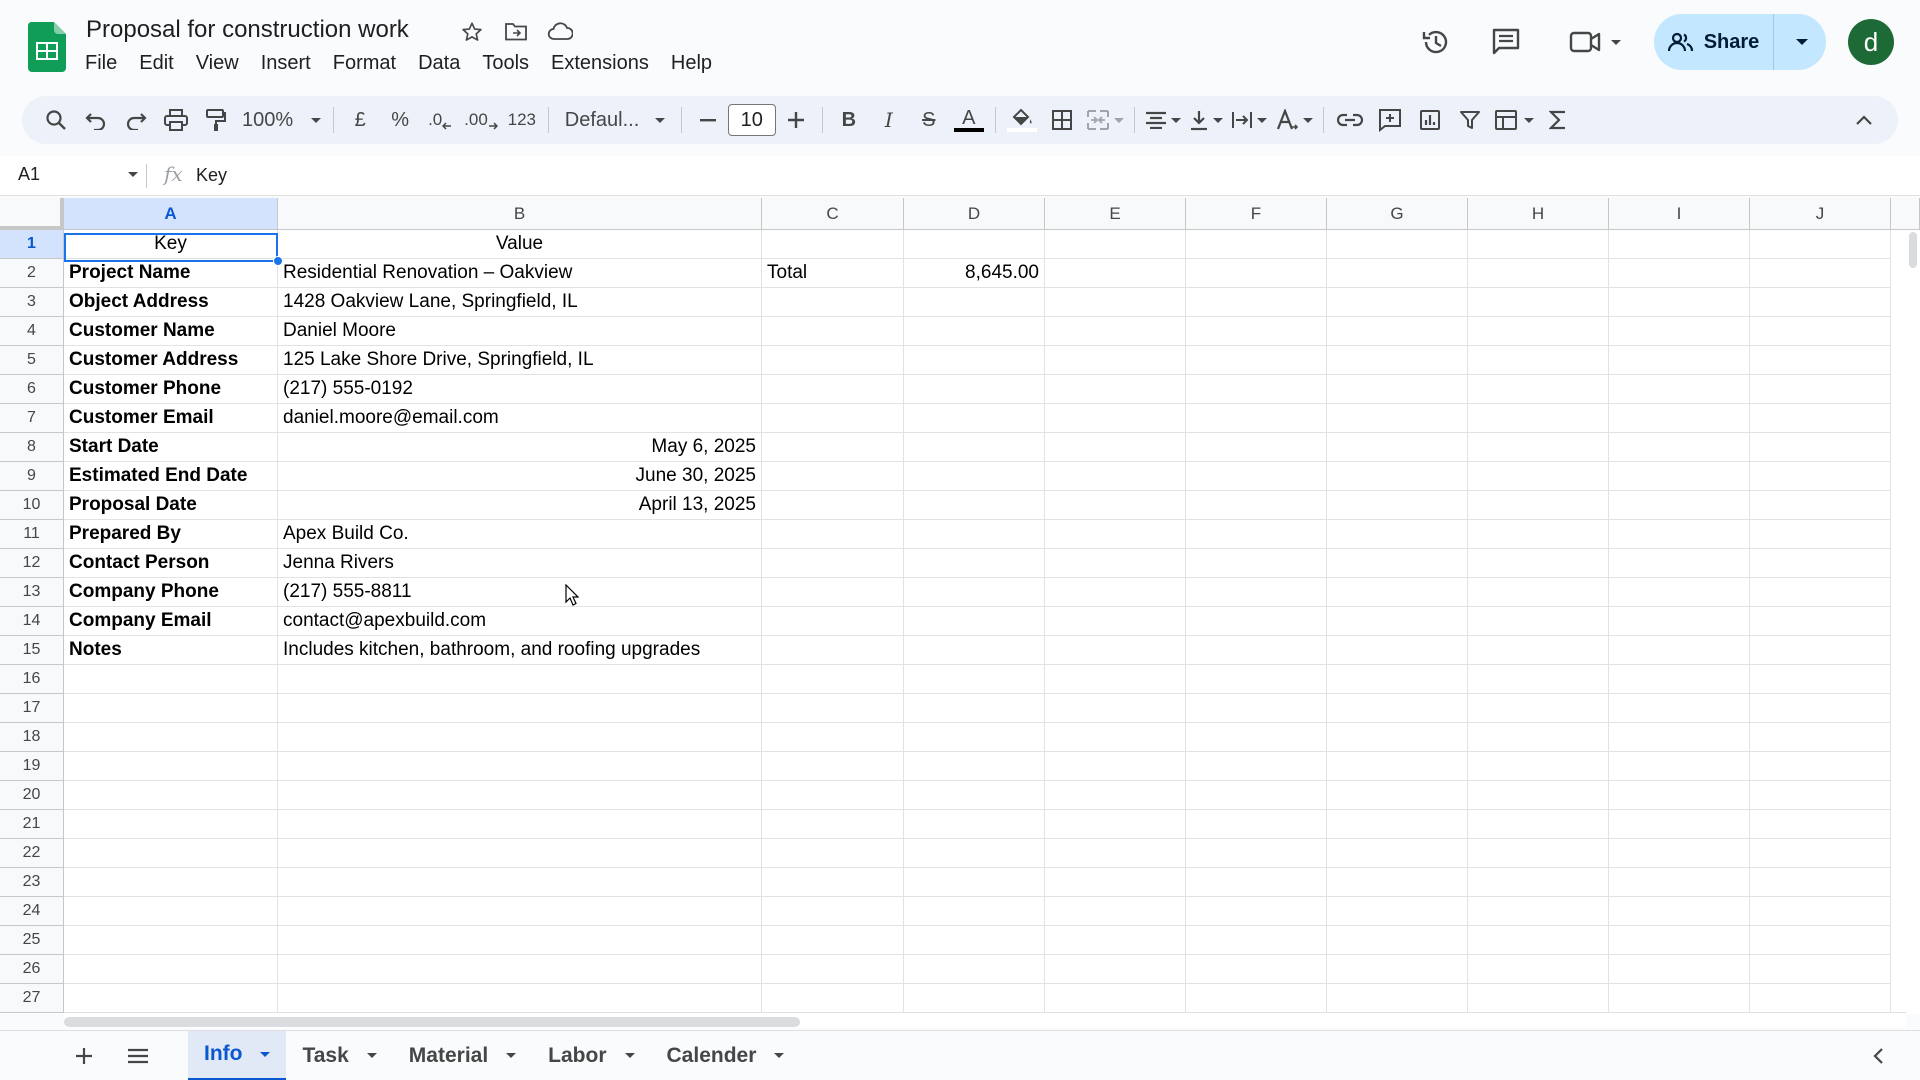 This screenshot has height=1080, width=1920. I want to click on row-header-17: 17, so click(32, 708).